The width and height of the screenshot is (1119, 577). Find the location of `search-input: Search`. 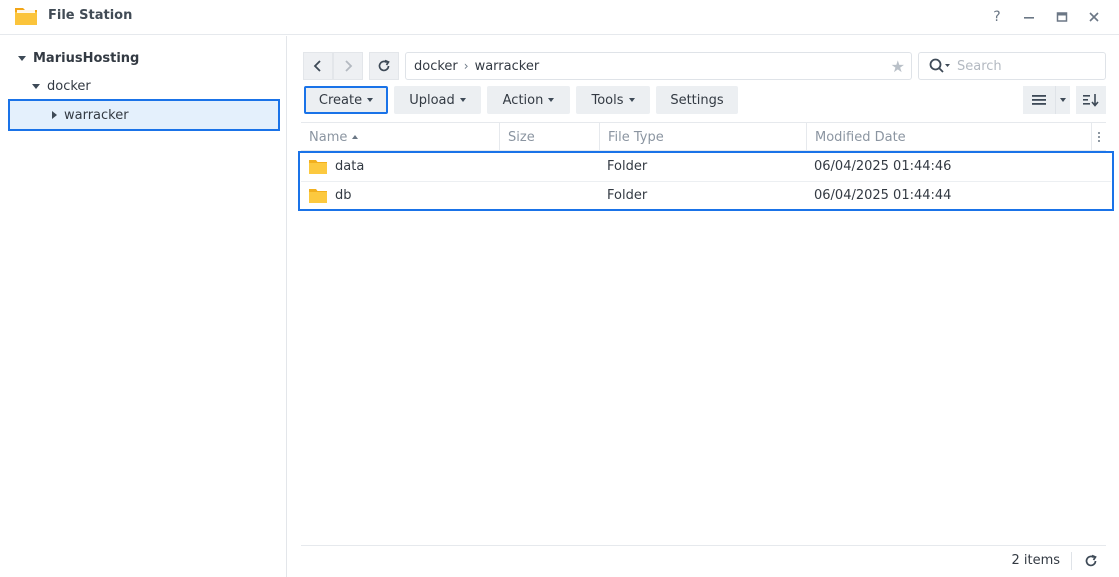

search-input: Search is located at coordinates (979, 66).